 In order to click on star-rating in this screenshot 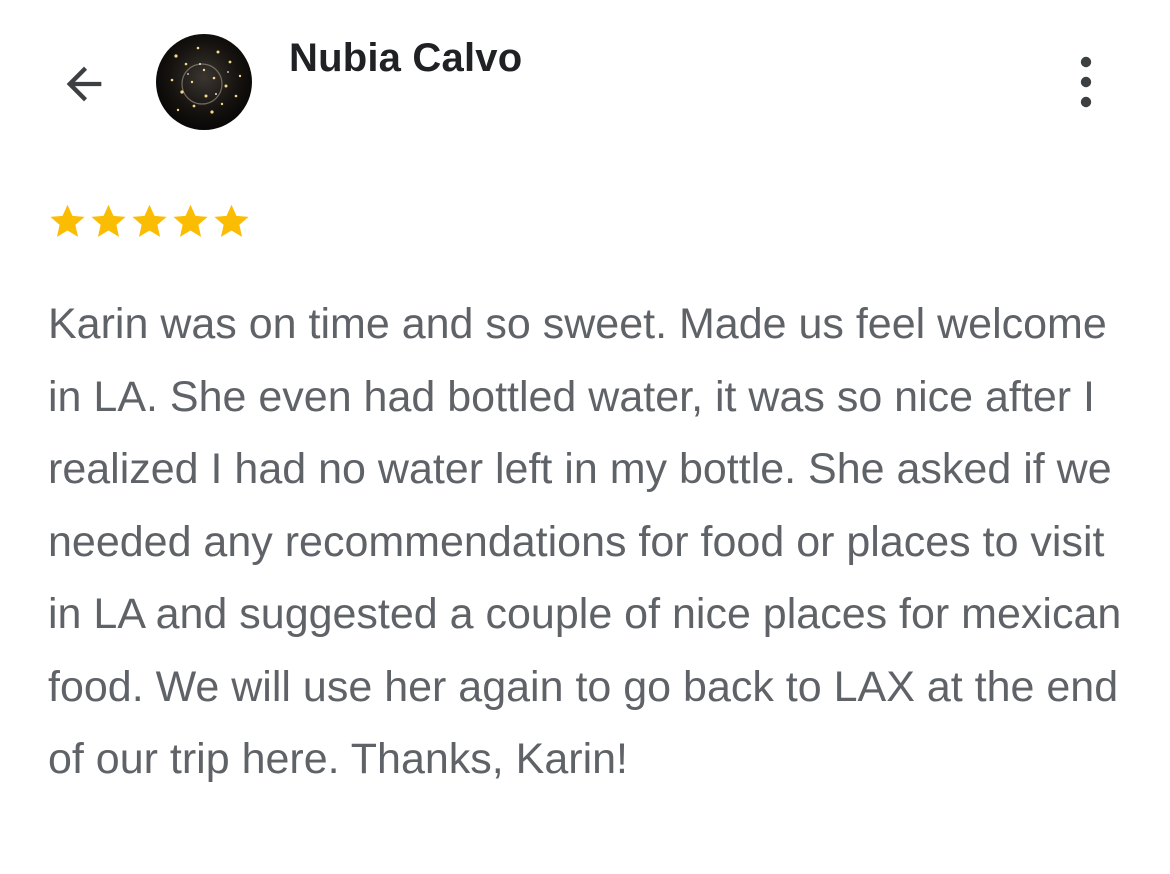, I will do `click(149, 221)`.